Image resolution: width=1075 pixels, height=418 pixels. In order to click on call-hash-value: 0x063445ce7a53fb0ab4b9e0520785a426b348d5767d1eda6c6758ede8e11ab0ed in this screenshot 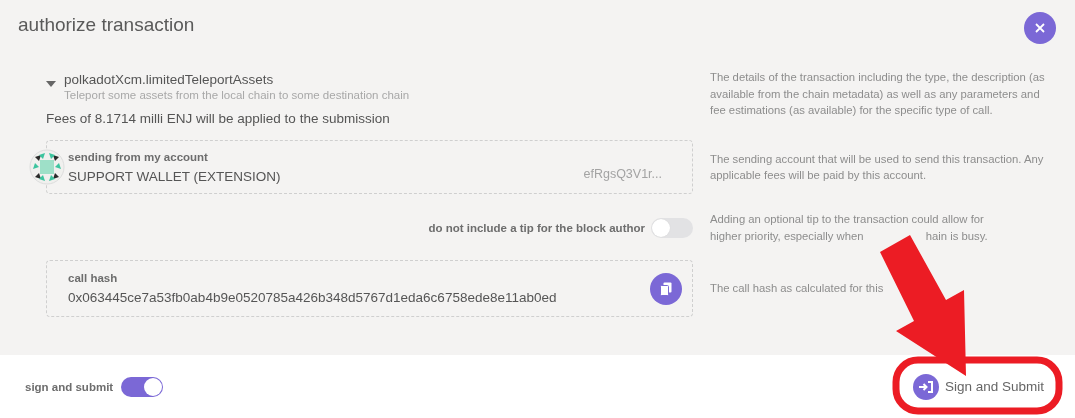, I will do `click(313, 297)`.